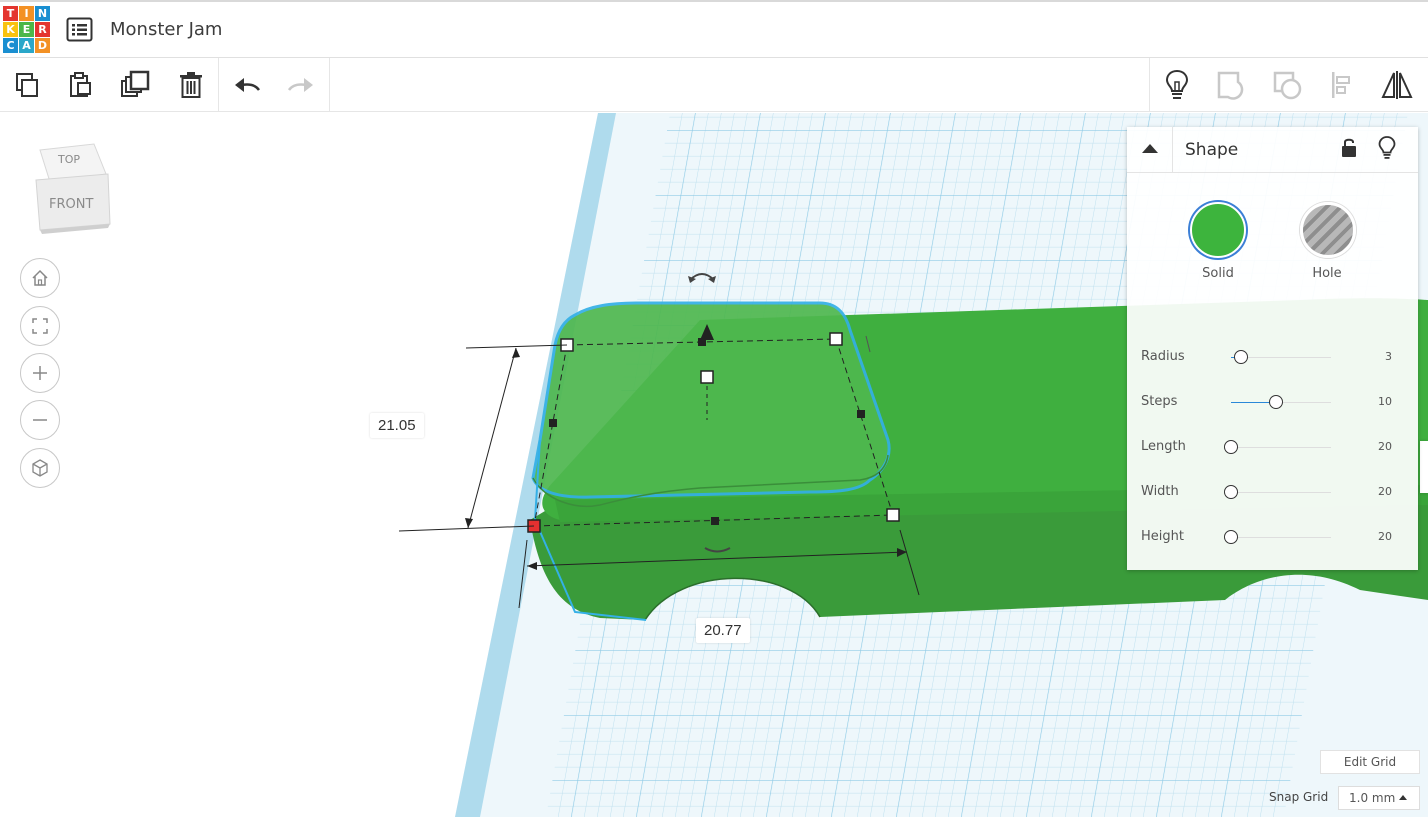  Describe the element at coordinates (1150, 148) in the screenshot. I see `collapse-caret-icon` at that location.